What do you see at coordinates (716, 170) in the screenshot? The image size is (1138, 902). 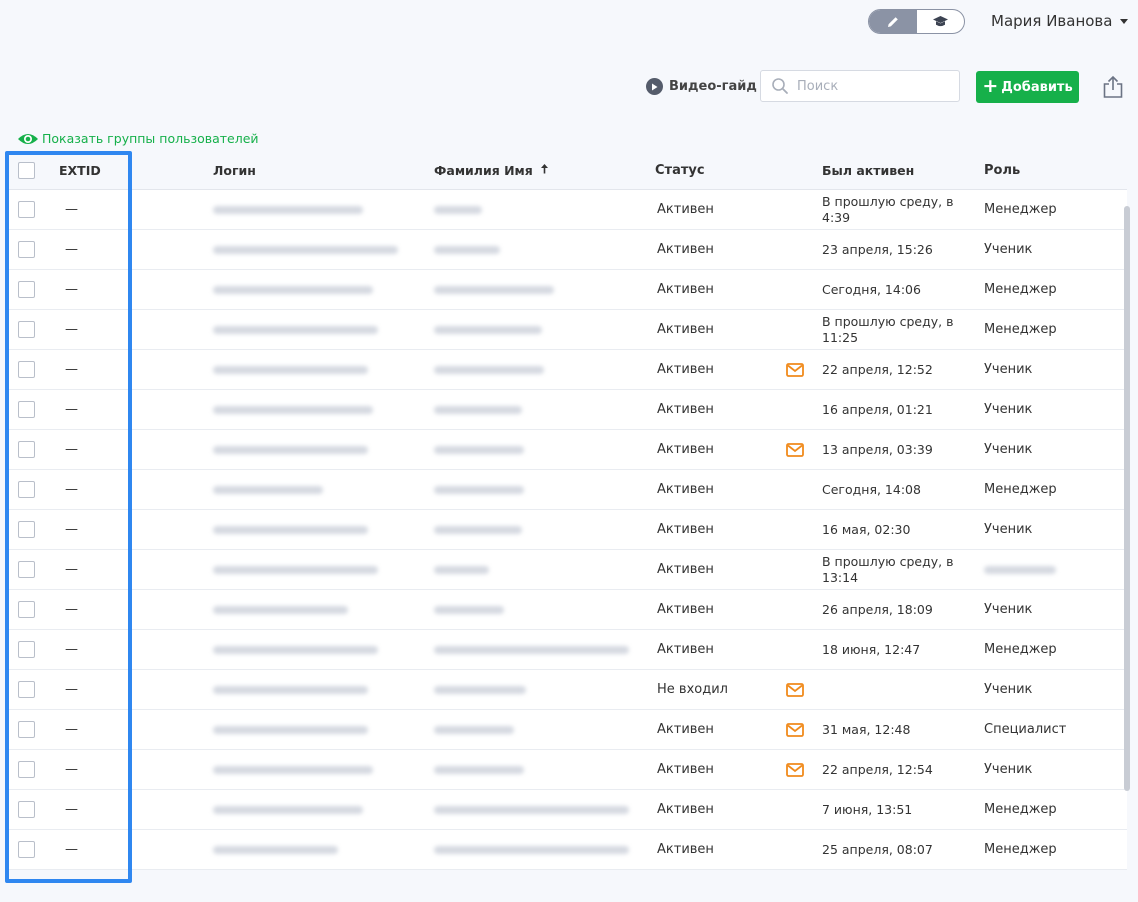 I see `column-header-status: Статус` at bounding box center [716, 170].